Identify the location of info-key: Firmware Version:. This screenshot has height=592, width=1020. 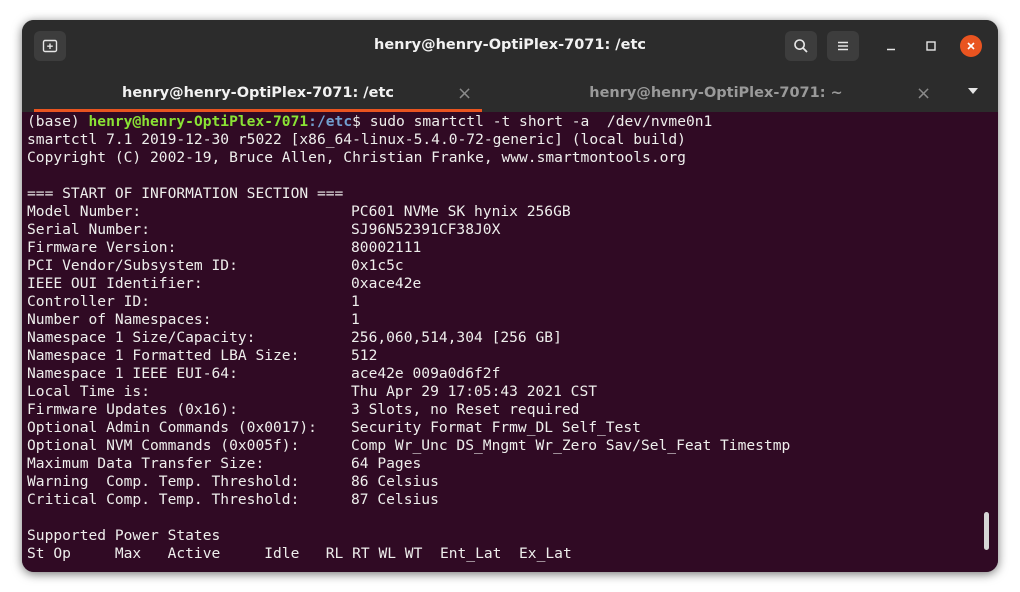
(102, 247).